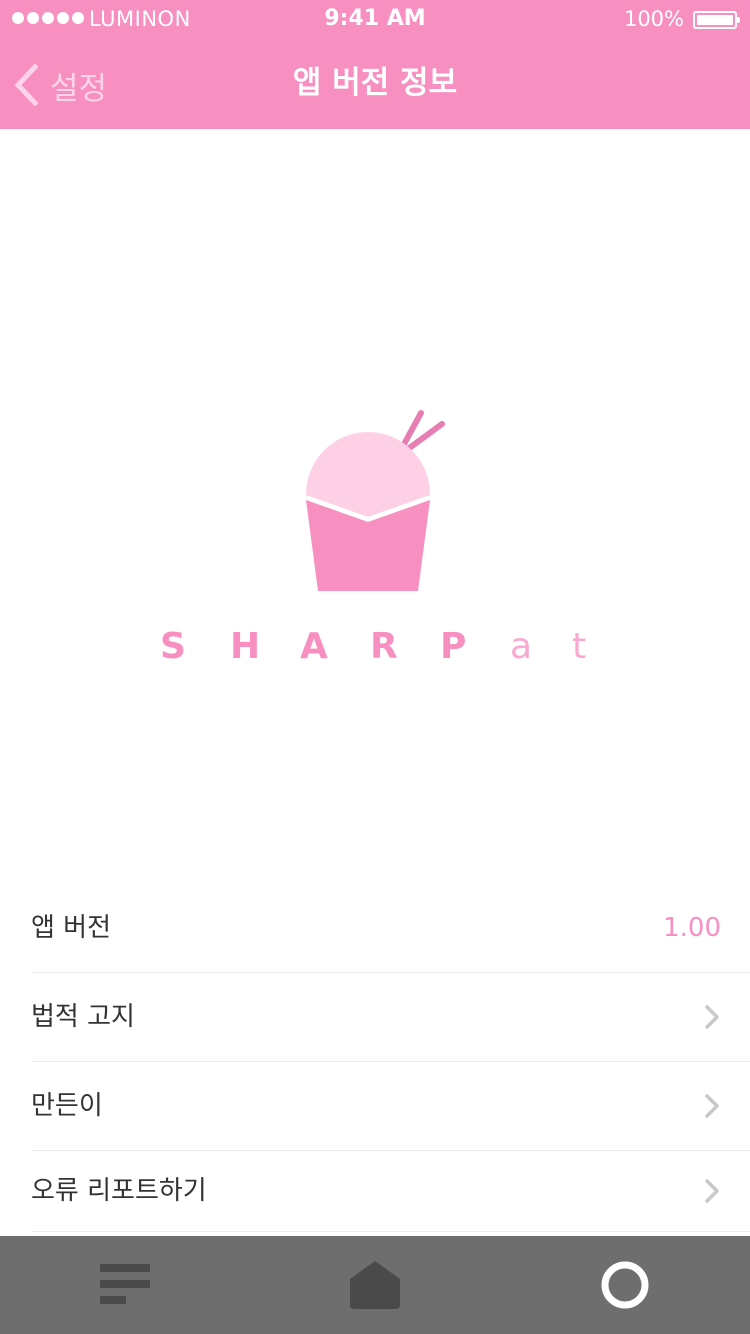 This screenshot has height=1334, width=750. I want to click on brand-name-light: at, so click(572, 646).